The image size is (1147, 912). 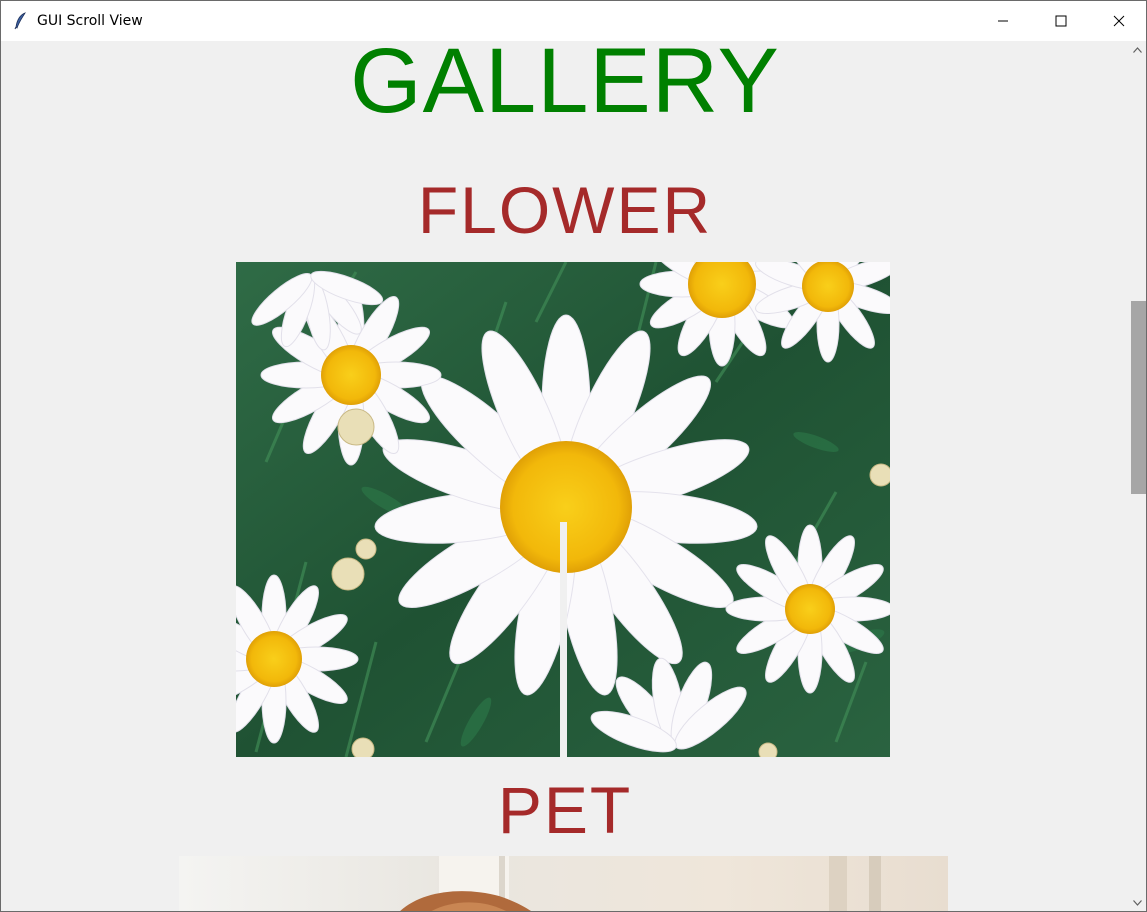 I want to click on title-bar: GUI Scroll View, so click(x=573, y=21).